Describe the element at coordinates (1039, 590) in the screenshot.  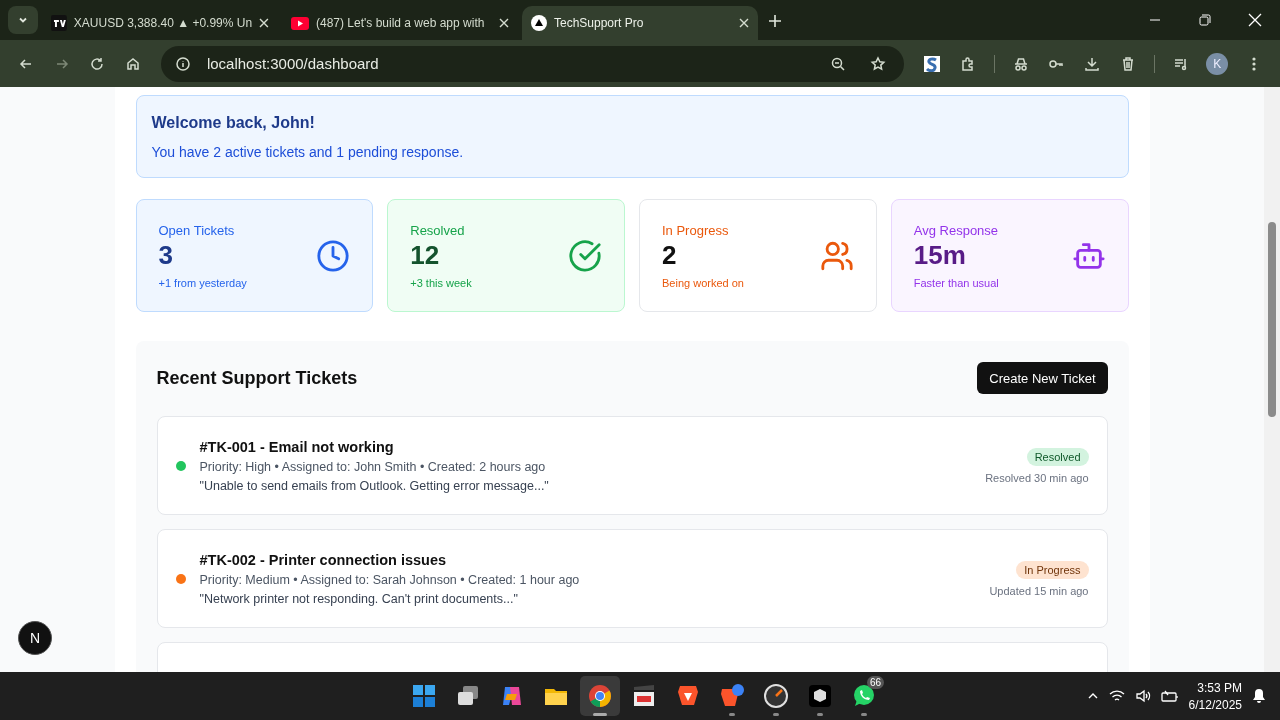
I see `ticket-time: Updated 15 min ago` at that location.